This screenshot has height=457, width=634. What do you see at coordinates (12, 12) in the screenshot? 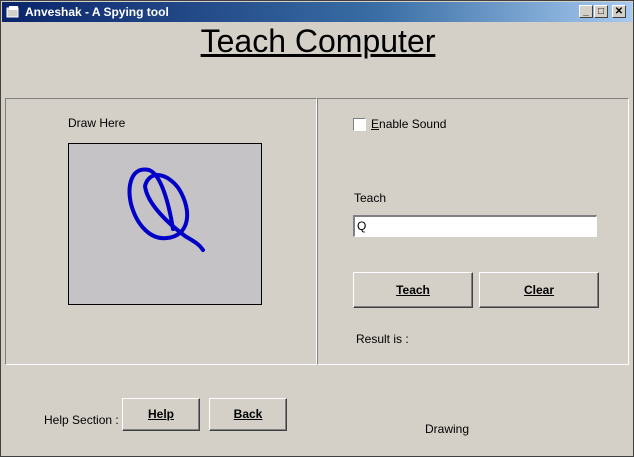
I see `app-icon` at bounding box center [12, 12].